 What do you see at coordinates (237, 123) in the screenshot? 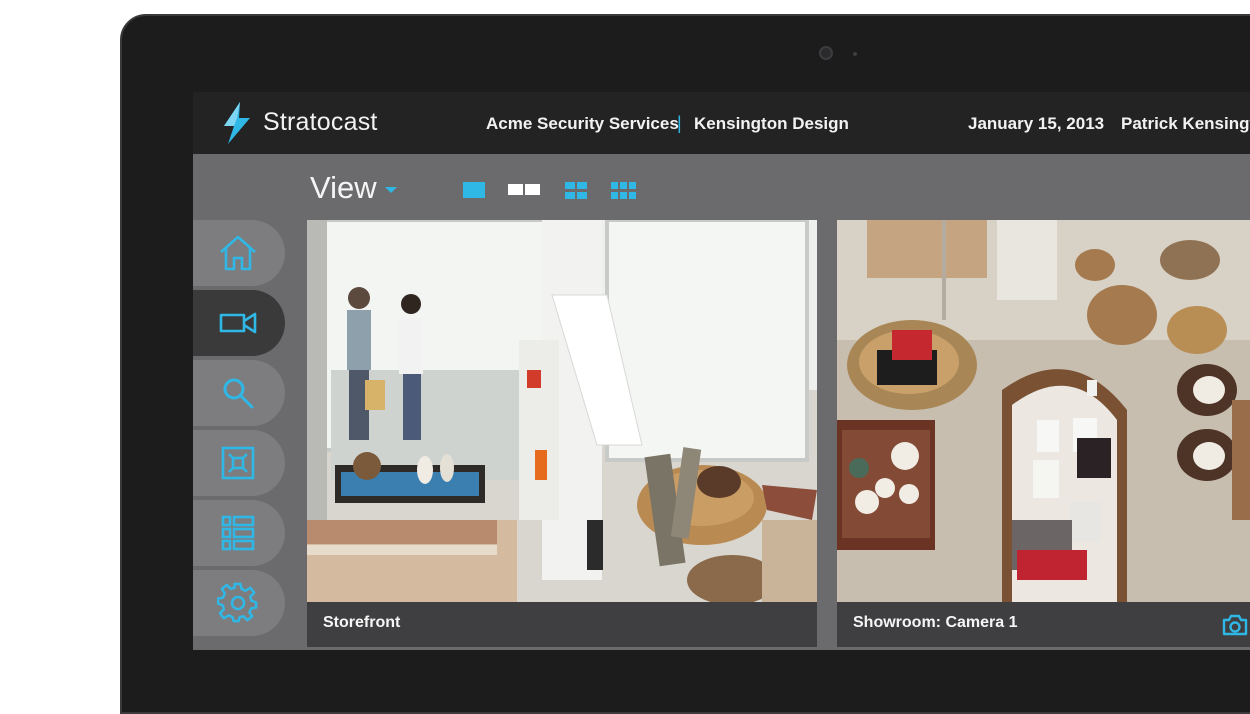
I see `lightning-logo-icon` at bounding box center [237, 123].